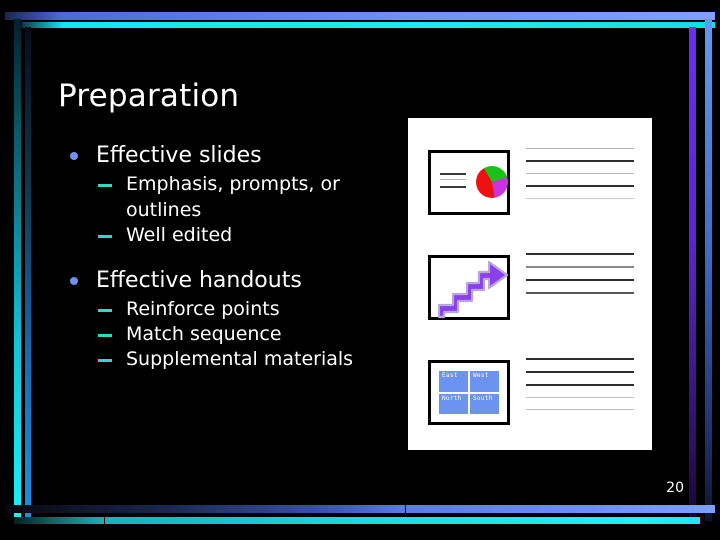 The width and height of the screenshot is (720, 540). Describe the element at coordinates (204, 334) in the screenshot. I see `bullet-sub-label: Match sequence` at that location.